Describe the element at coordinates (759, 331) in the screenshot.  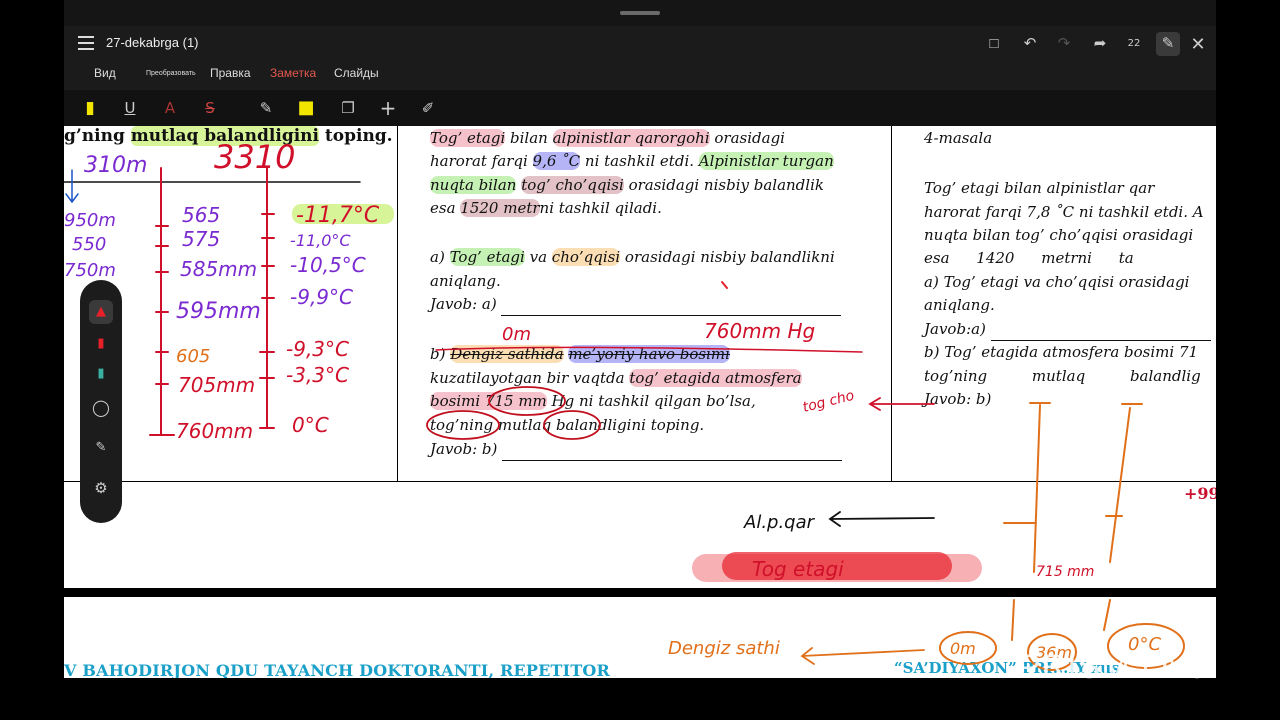
I see `ink-text: 760mm Hg` at that location.